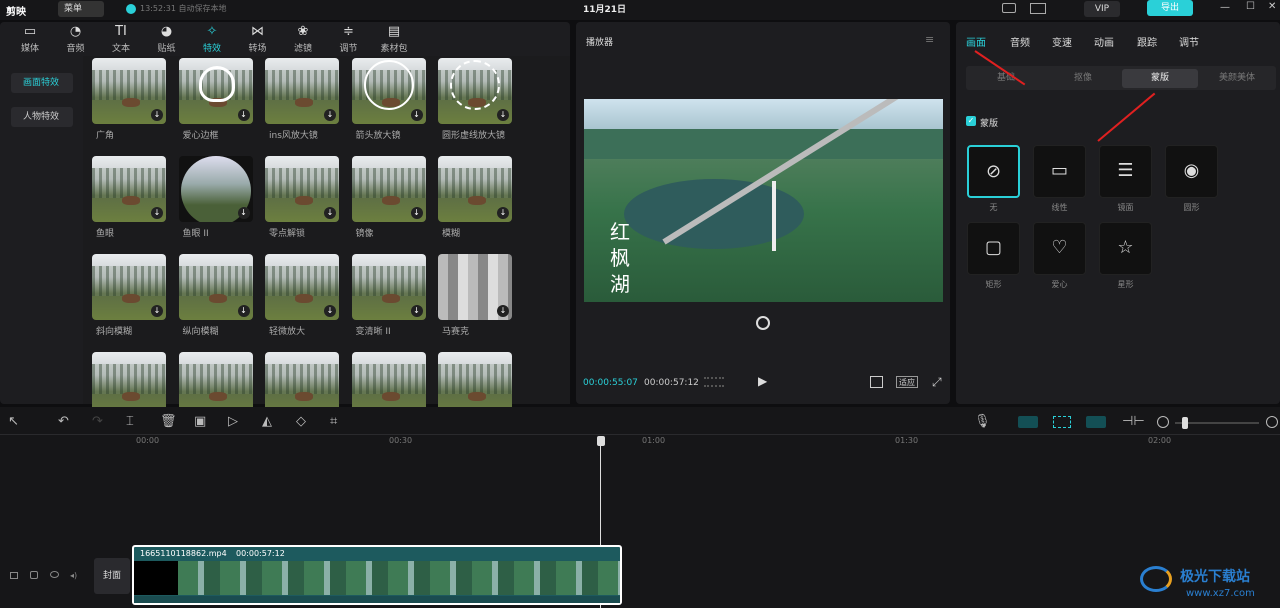 The width and height of the screenshot is (1280, 608). What do you see at coordinates (301, 421) in the screenshot?
I see `rotate-icon: ◇` at bounding box center [301, 421].